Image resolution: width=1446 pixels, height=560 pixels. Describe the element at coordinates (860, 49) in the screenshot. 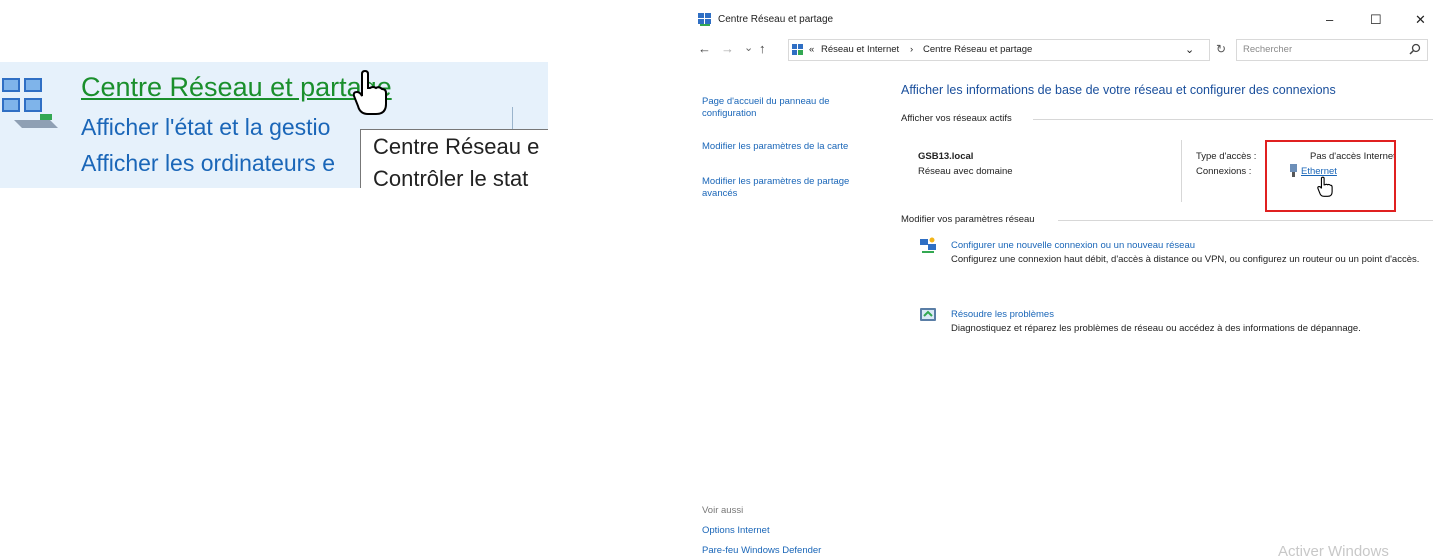

I see `breadcrumb-network-internet: Réseau et Internet` at that location.